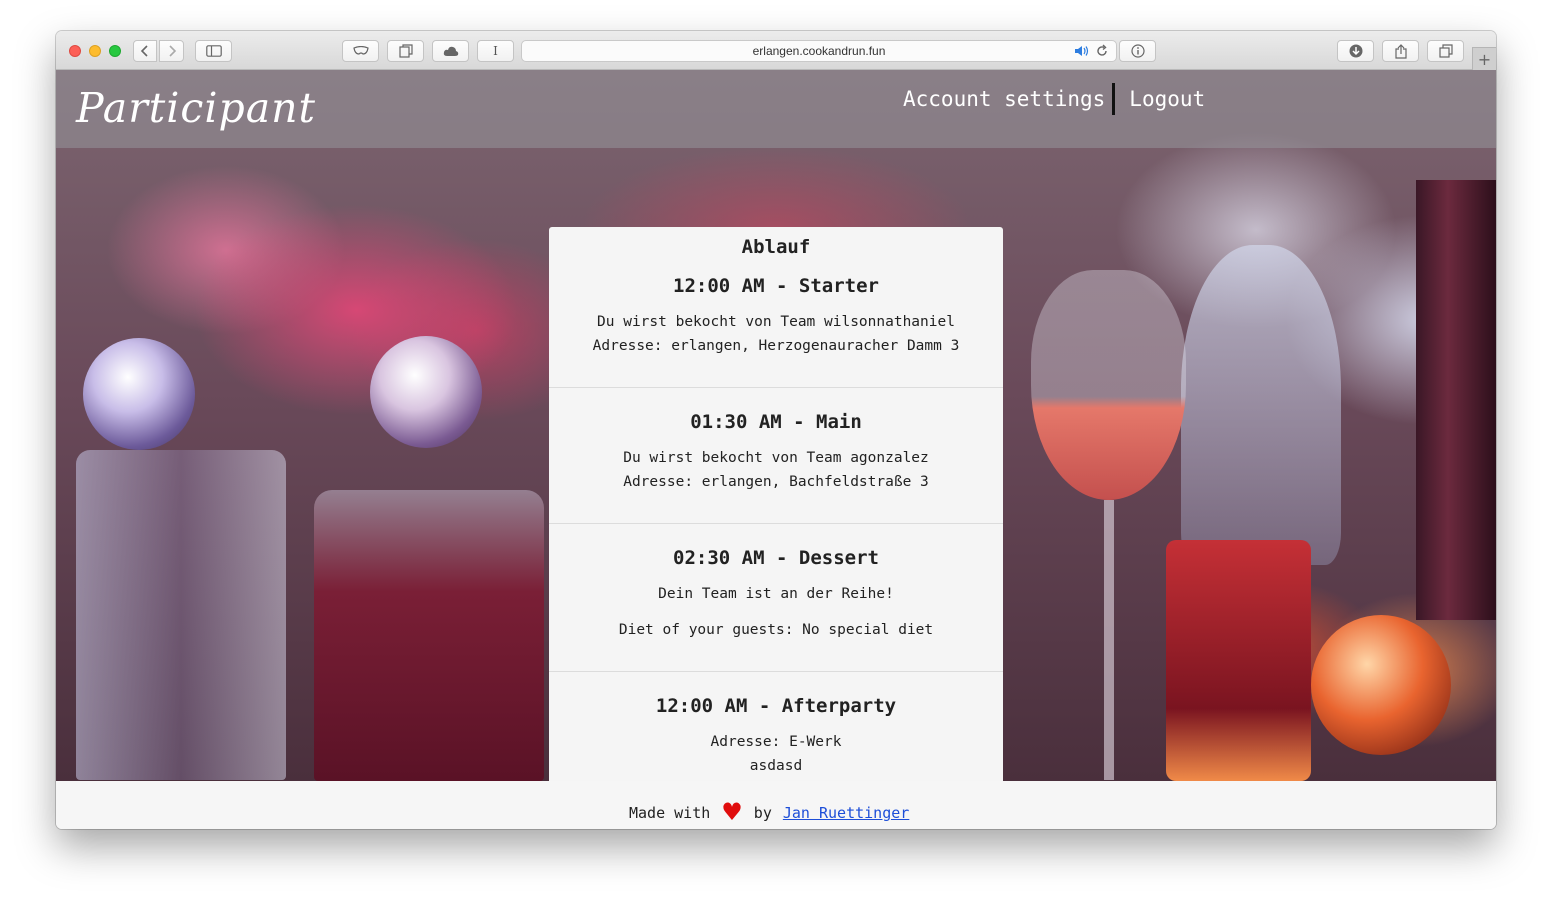 Image resolution: width=1552 pixels, height=909 pixels. I want to click on share-button, so click(1400, 51).